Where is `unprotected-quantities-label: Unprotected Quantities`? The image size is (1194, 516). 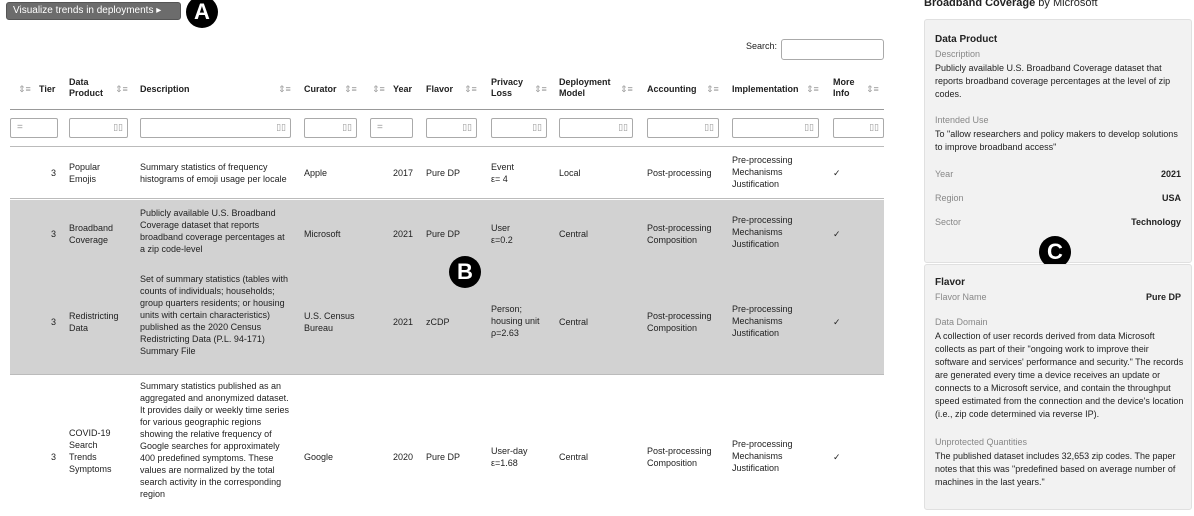 unprotected-quantities-label: Unprotected Quantities is located at coordinates (981, 442).